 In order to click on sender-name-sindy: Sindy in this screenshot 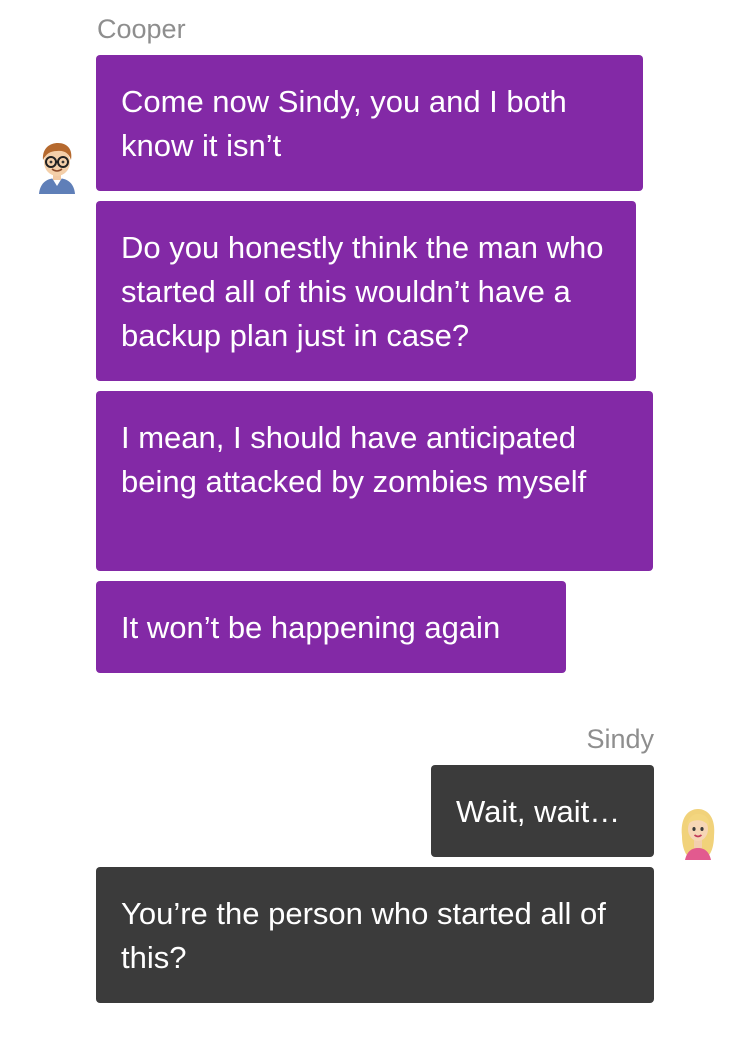, I will do `click(620, 739)`.